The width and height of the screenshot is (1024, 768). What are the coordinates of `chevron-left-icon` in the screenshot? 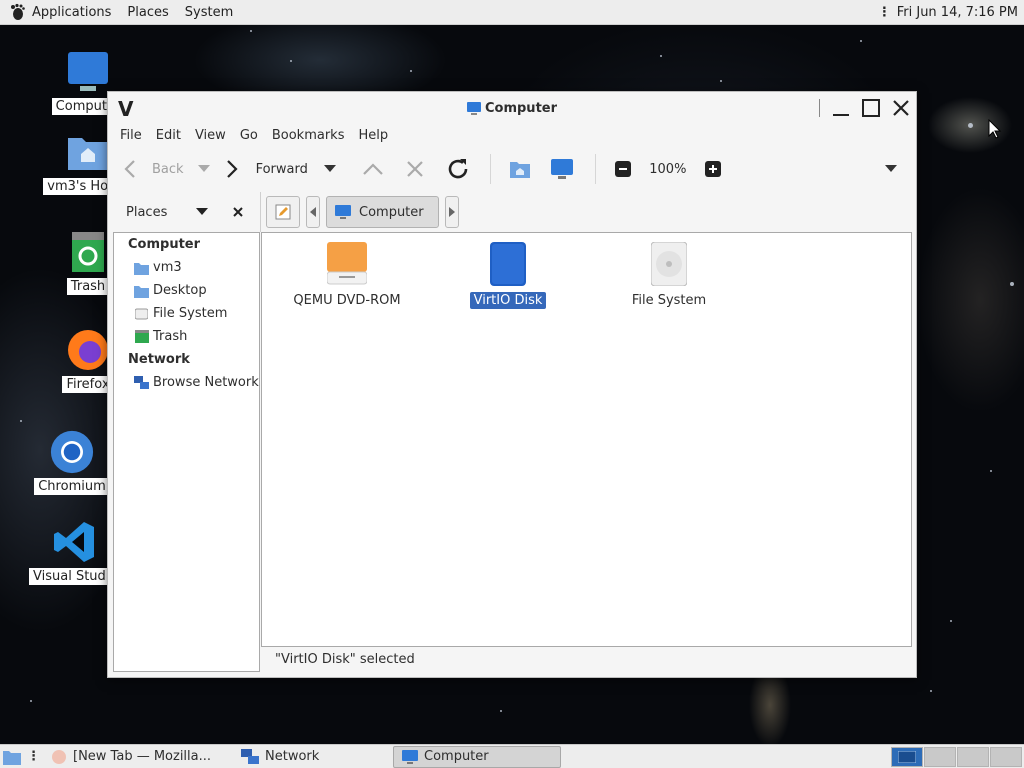 It's located at (313, 212).